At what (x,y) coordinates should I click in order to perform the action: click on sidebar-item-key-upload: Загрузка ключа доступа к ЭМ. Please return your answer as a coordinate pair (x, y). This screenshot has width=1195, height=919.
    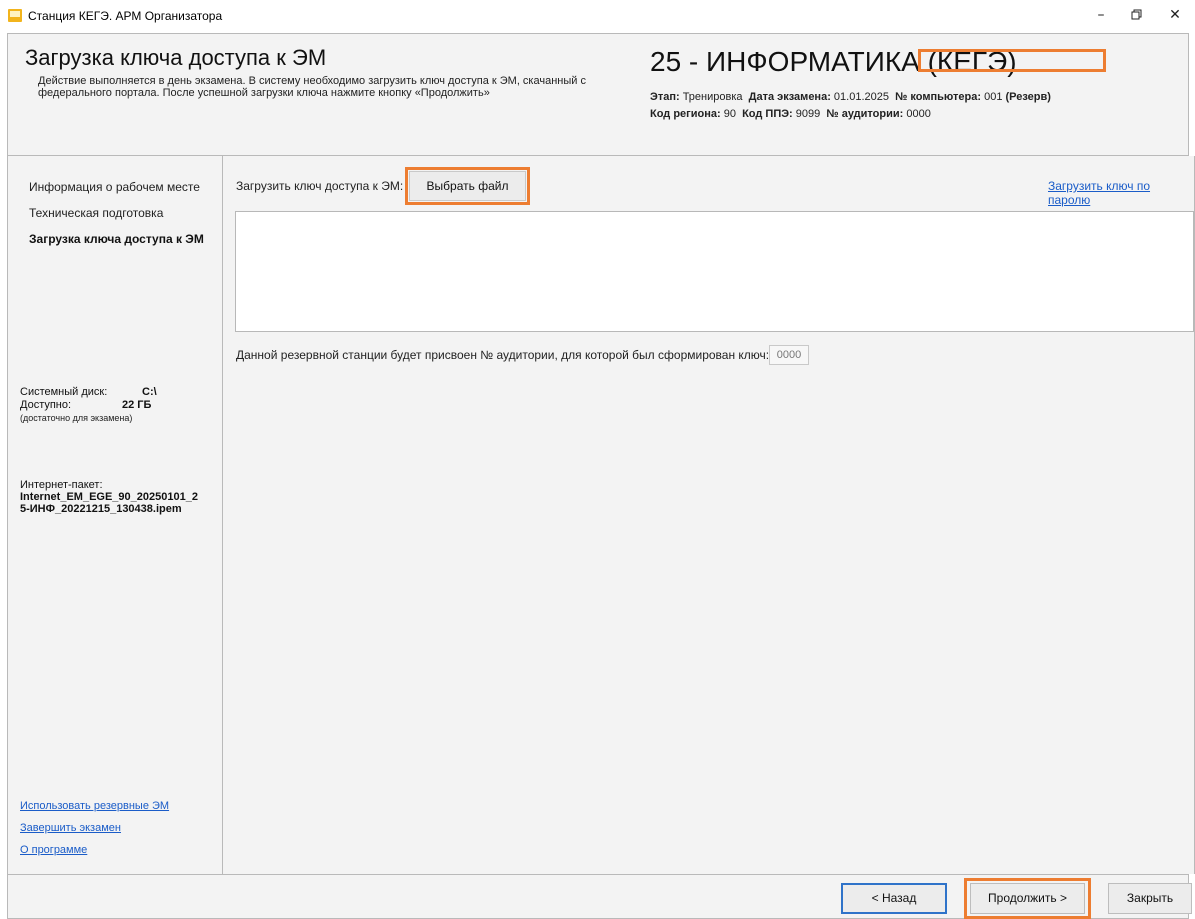
    Looking at the image, I should click on (116, 239).